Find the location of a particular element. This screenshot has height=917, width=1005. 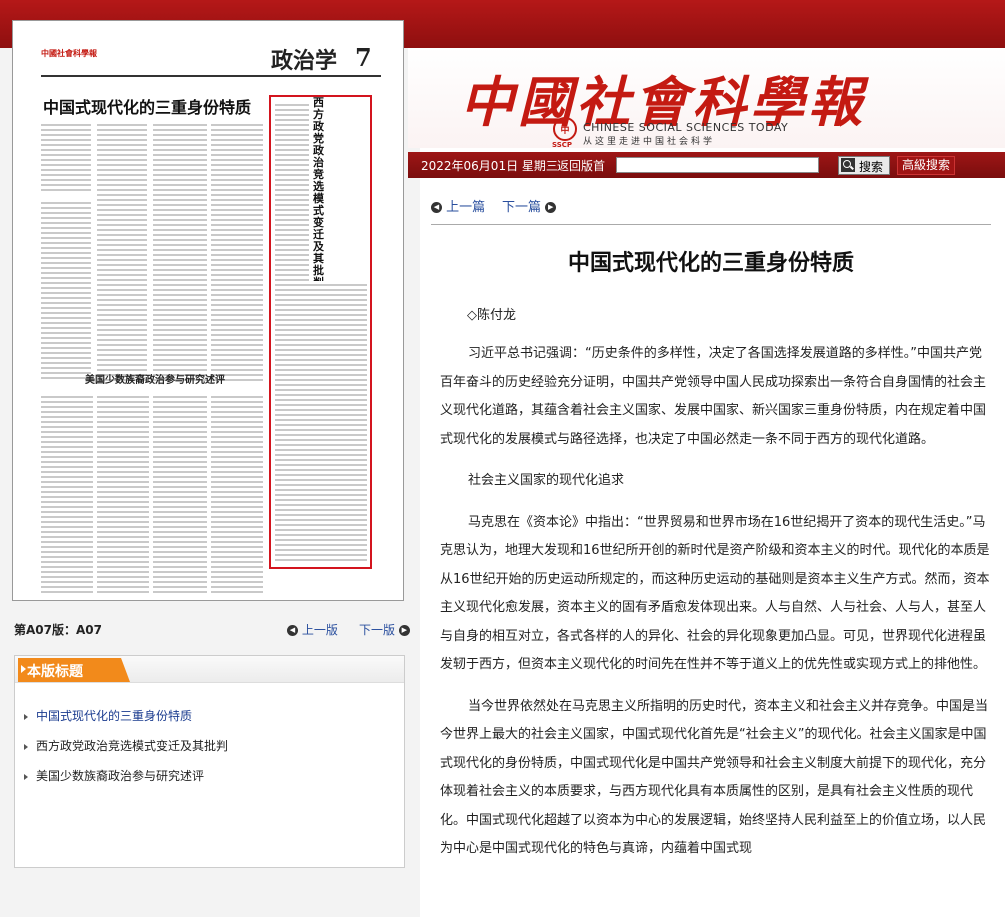

article-divider is located at coordinates (711, 224).